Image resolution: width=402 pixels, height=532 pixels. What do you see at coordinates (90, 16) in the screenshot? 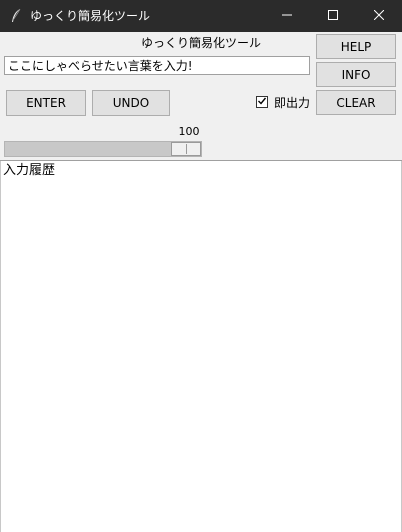
I see `window-title: ゆっくり簡易化ツール` at bounding box center [90, 16].